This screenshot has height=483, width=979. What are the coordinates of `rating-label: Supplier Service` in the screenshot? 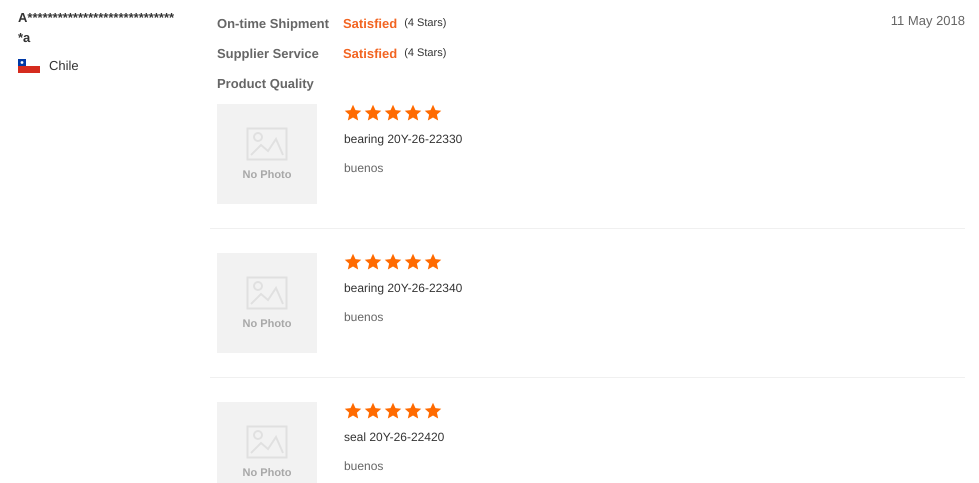 It's located at (268, 53).